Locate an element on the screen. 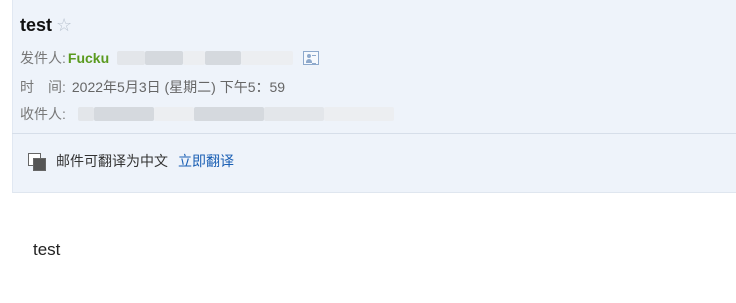 The height and width of the screenshot is (303, 736). time-value: 2022年5月3日 (星期二) 下午5：59 is located at coordinates (178, 87).